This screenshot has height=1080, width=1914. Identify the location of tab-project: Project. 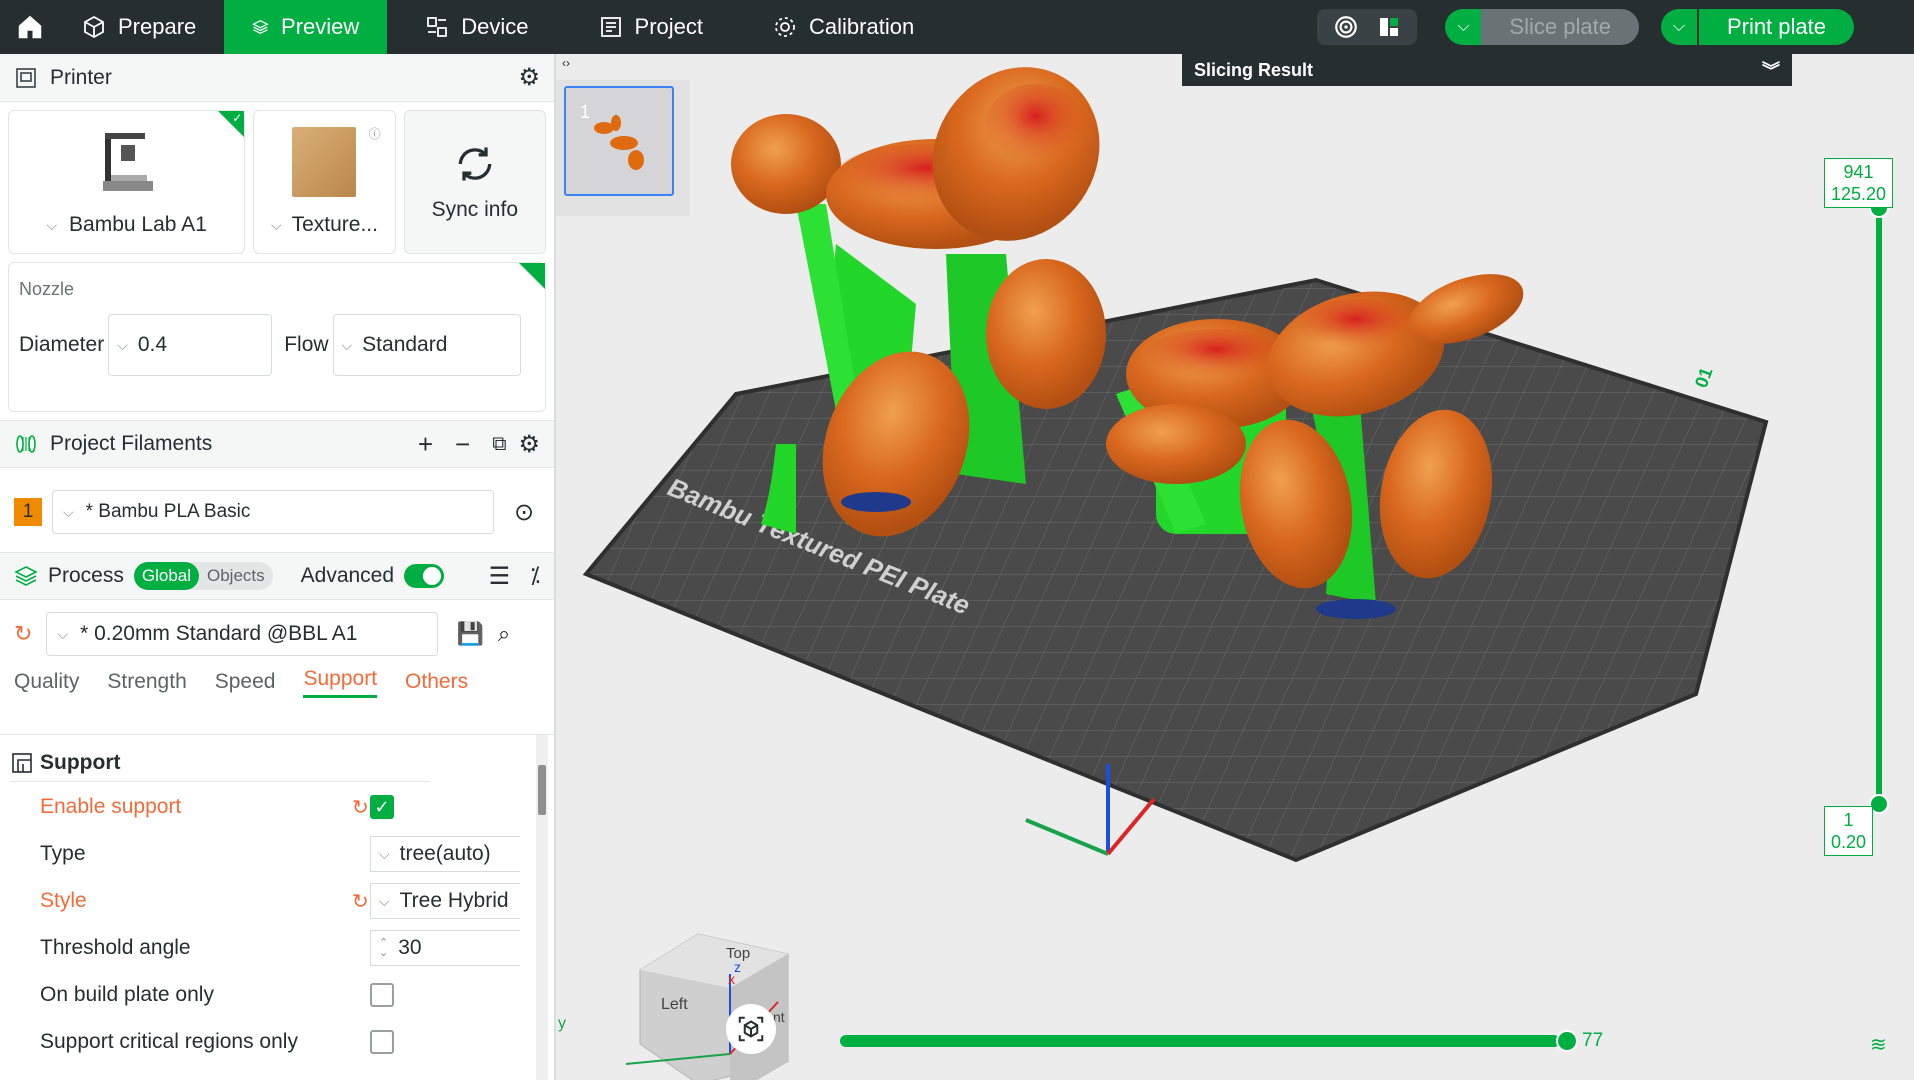
(644, 27).